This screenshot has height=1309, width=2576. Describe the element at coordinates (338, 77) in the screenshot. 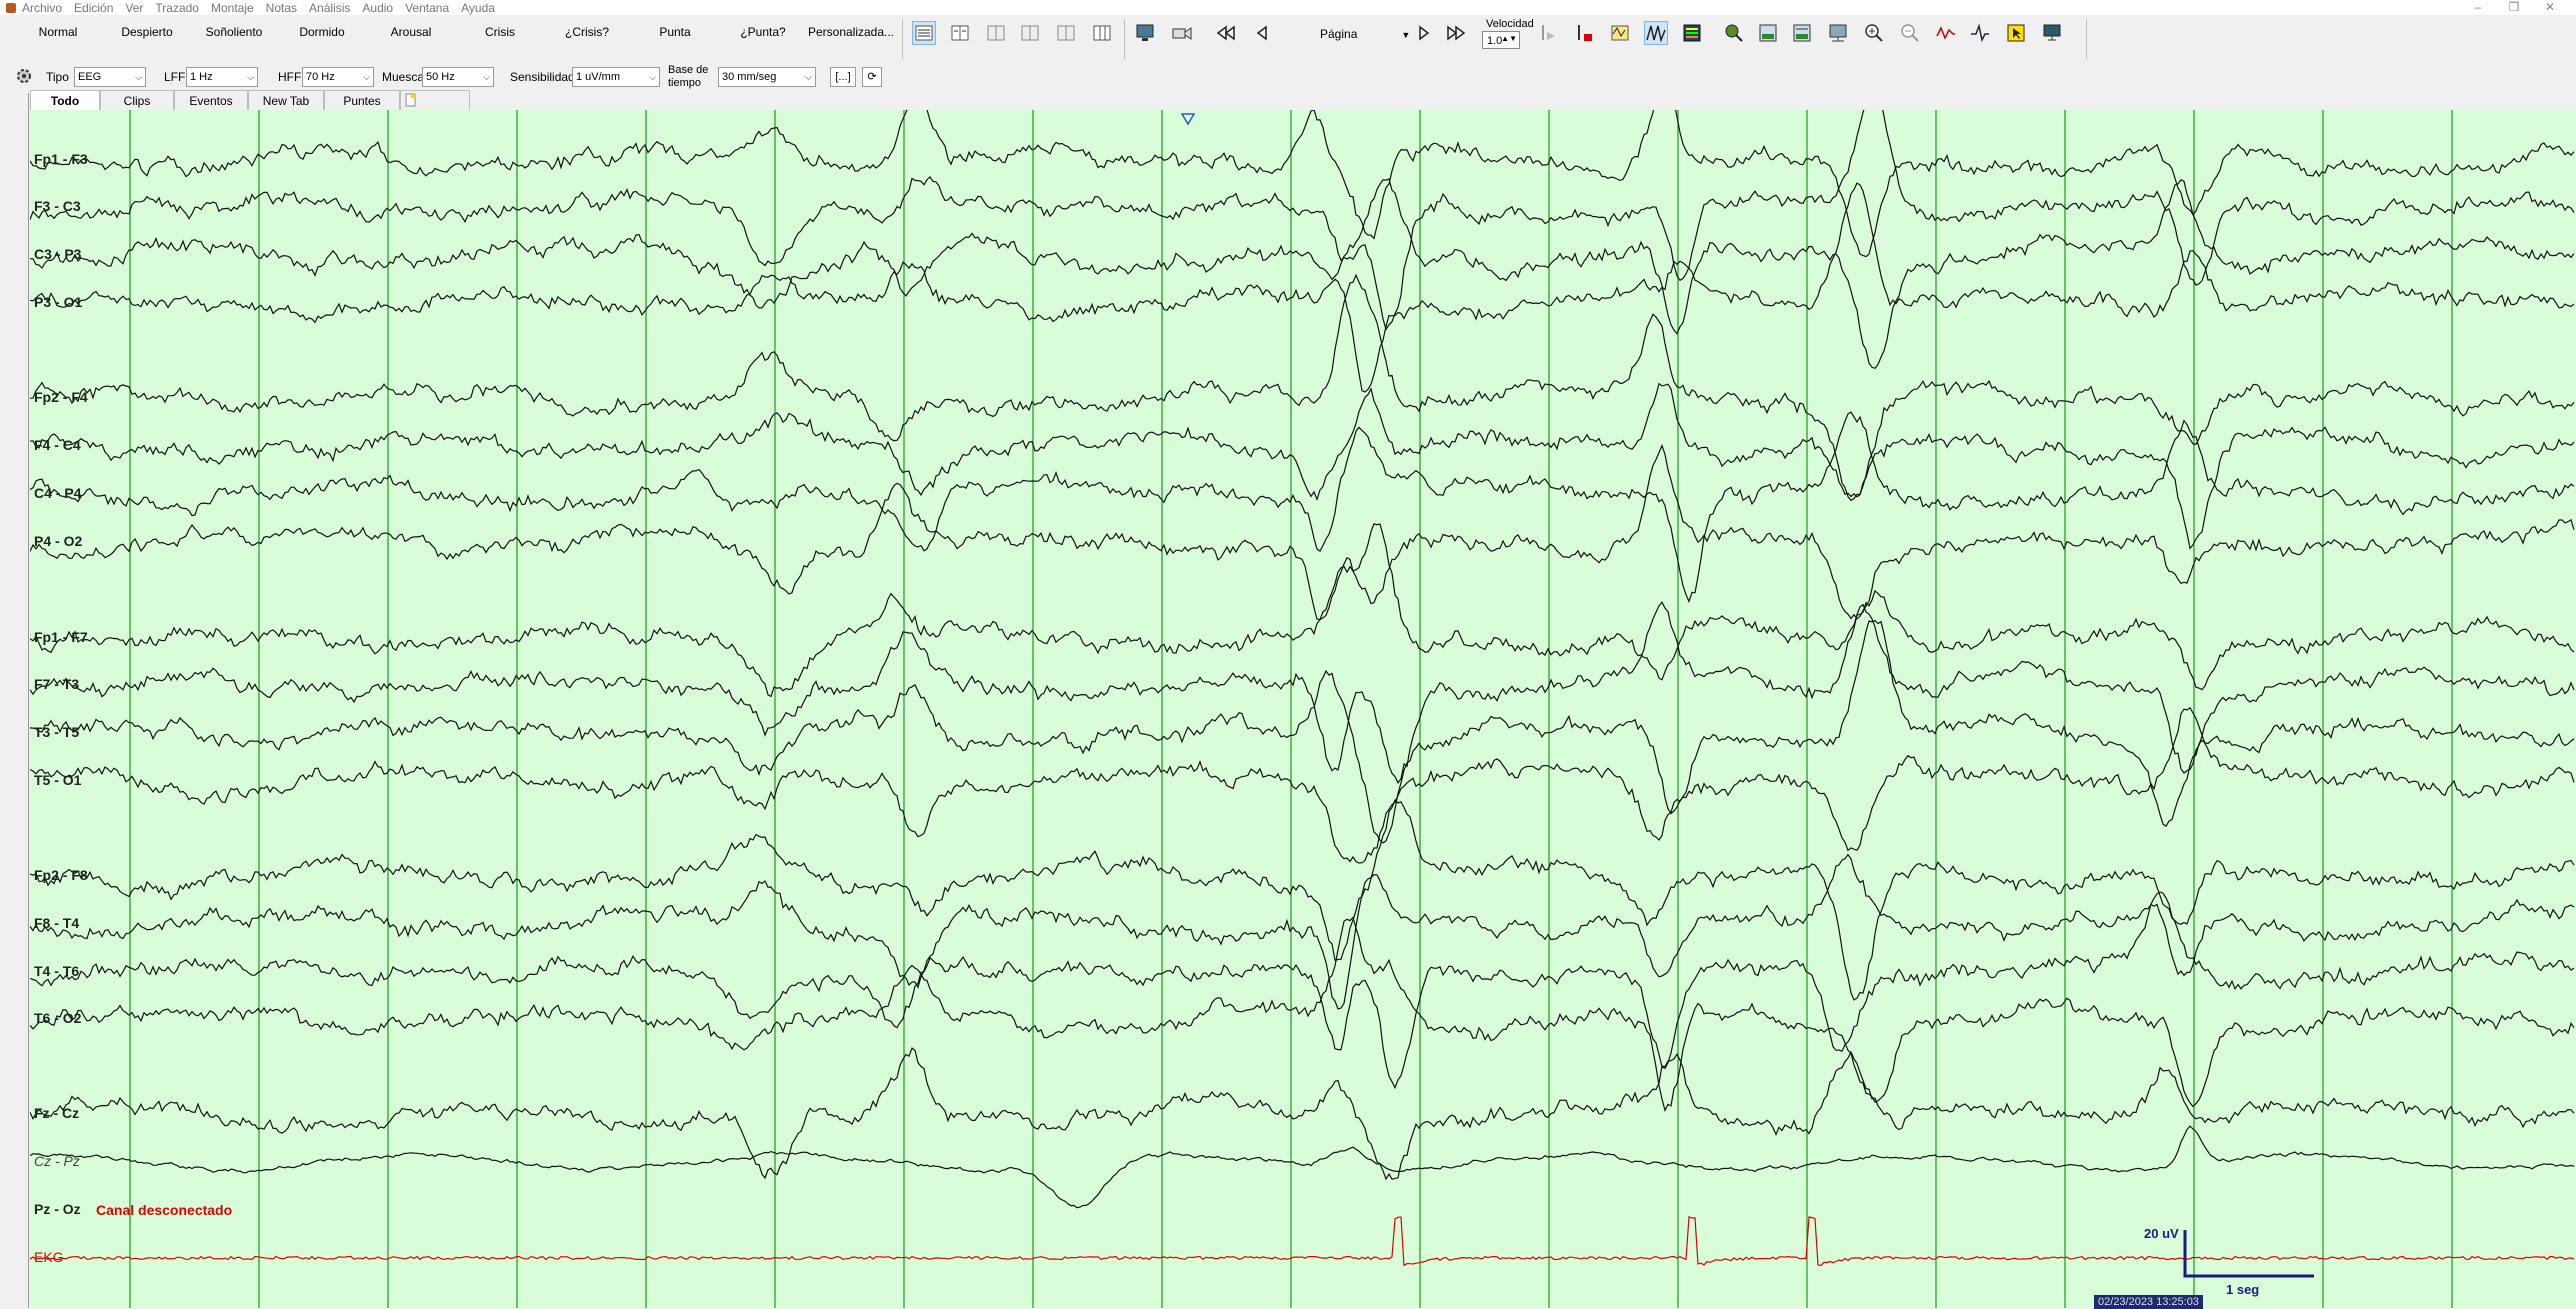

I see `hff-select: 70 Hz ⌵` at that location.